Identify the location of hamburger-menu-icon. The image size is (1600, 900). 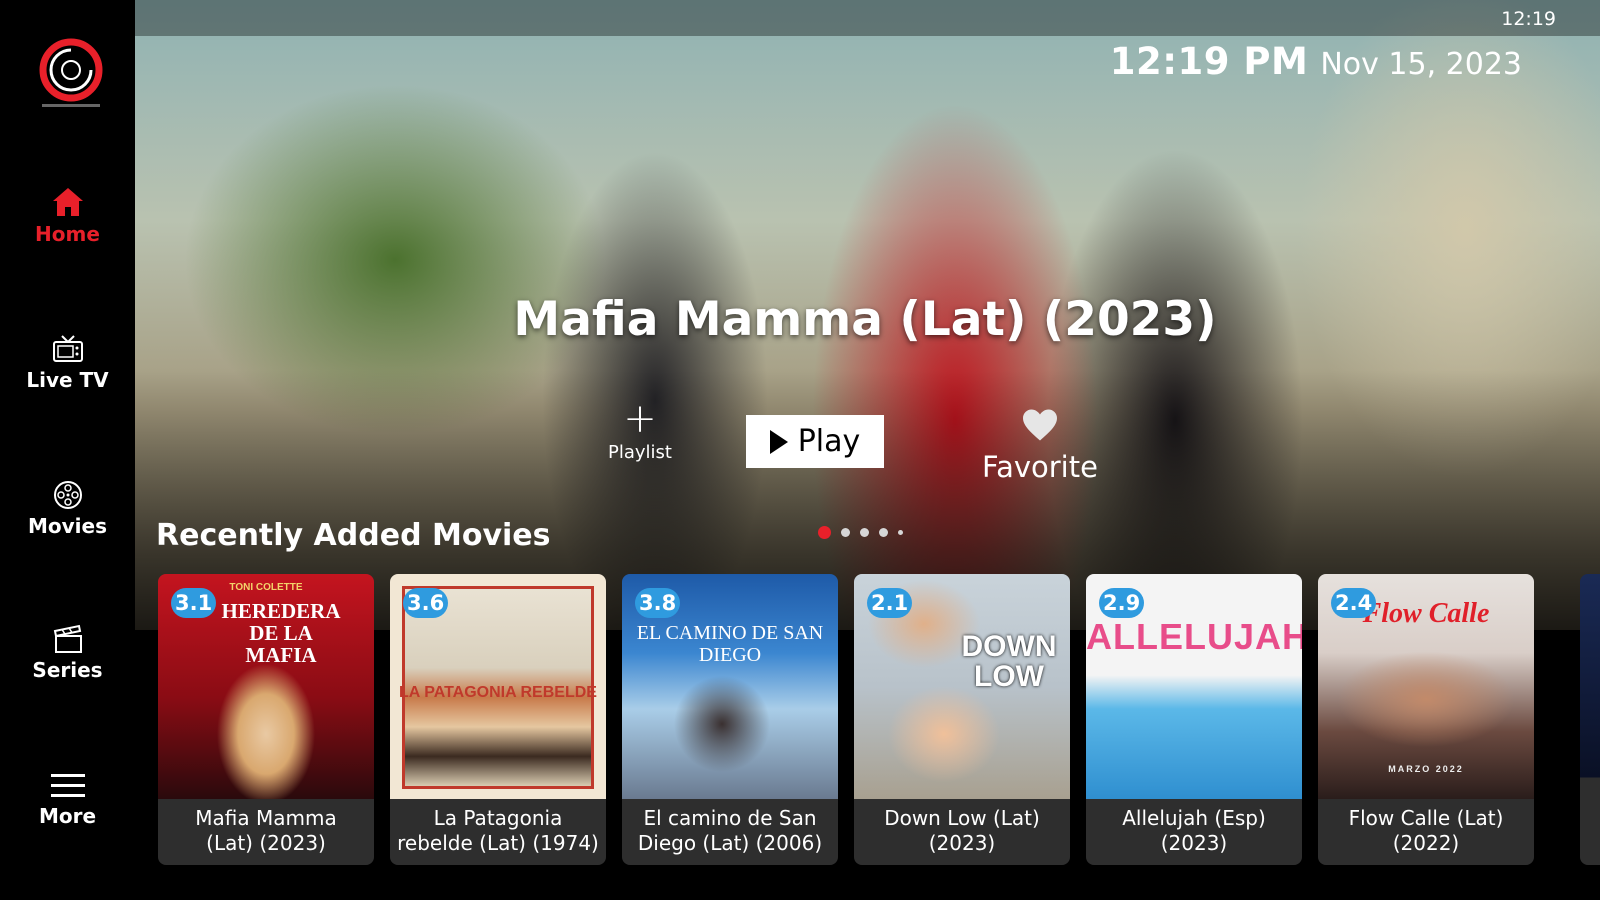
(67, 785).